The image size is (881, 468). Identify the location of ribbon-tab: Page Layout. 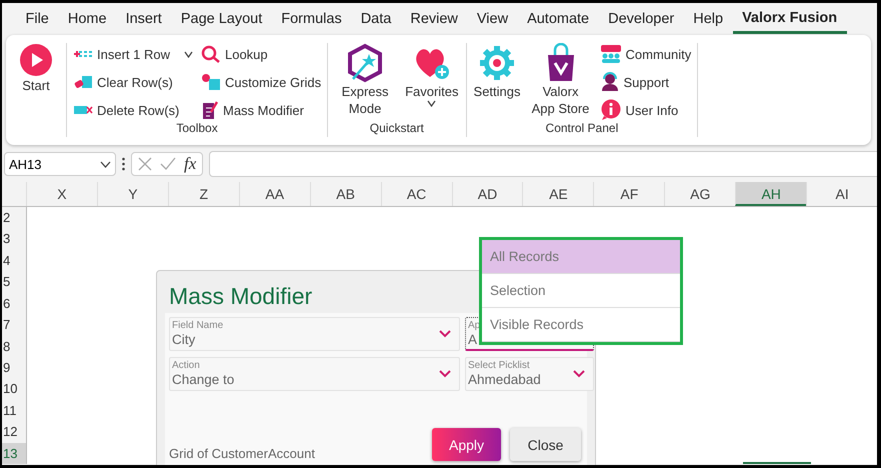
(221, 19).